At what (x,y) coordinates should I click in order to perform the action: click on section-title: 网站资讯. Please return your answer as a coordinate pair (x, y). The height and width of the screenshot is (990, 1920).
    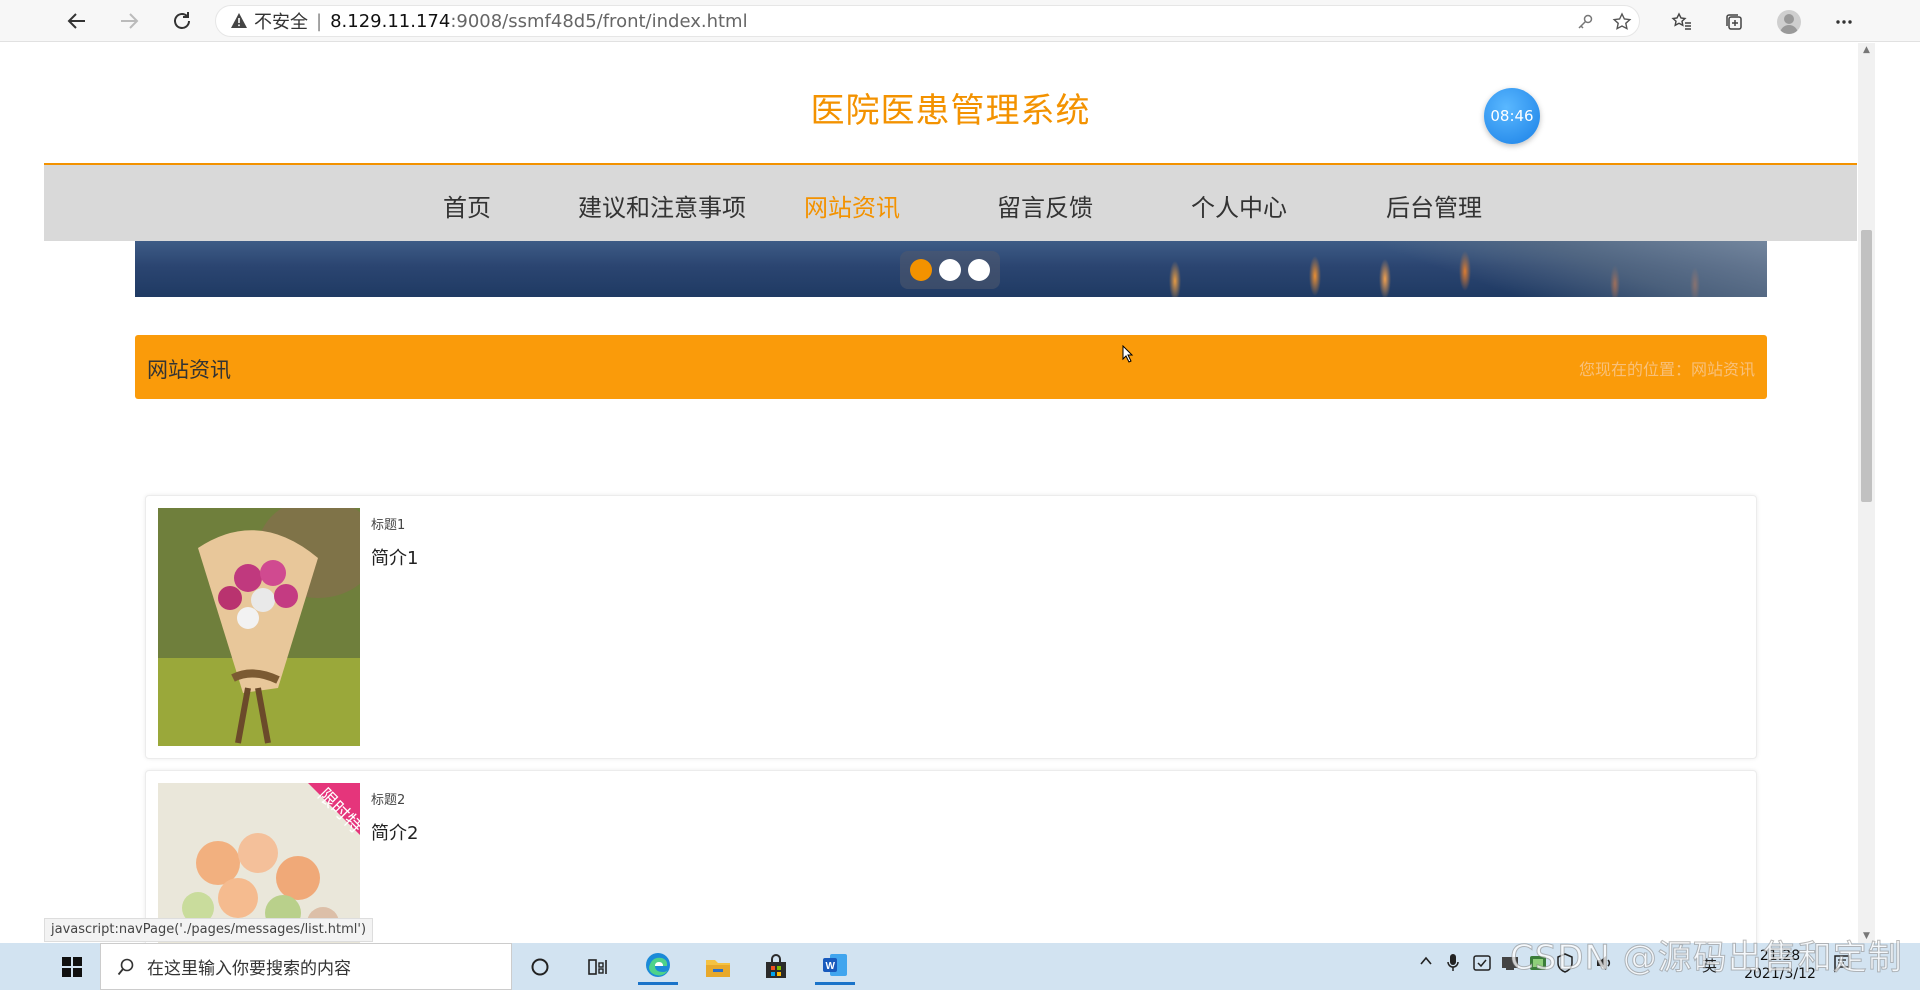
    Looking at the image, I should click on (189, 370).